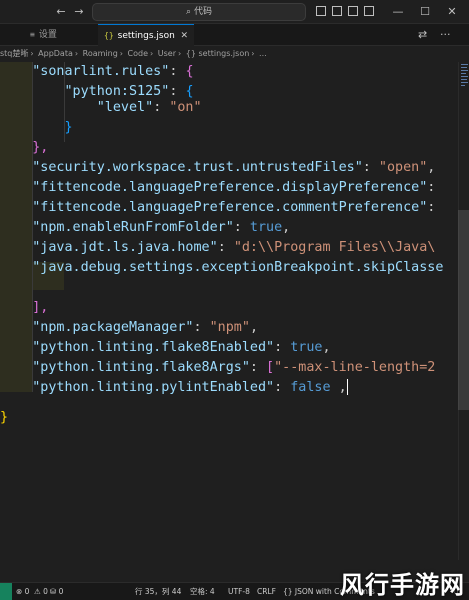  I want to click on json-file-icon: {}, so click(109, 35).